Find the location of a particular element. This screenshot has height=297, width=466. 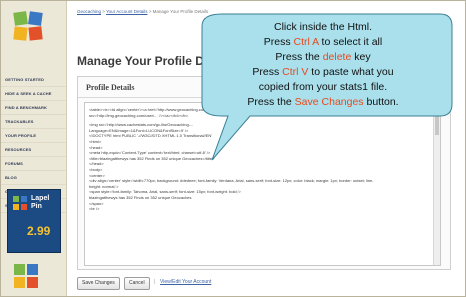

sidebar-item-your-profile: YOUR PROFILE is located at coordinates (33, 136).